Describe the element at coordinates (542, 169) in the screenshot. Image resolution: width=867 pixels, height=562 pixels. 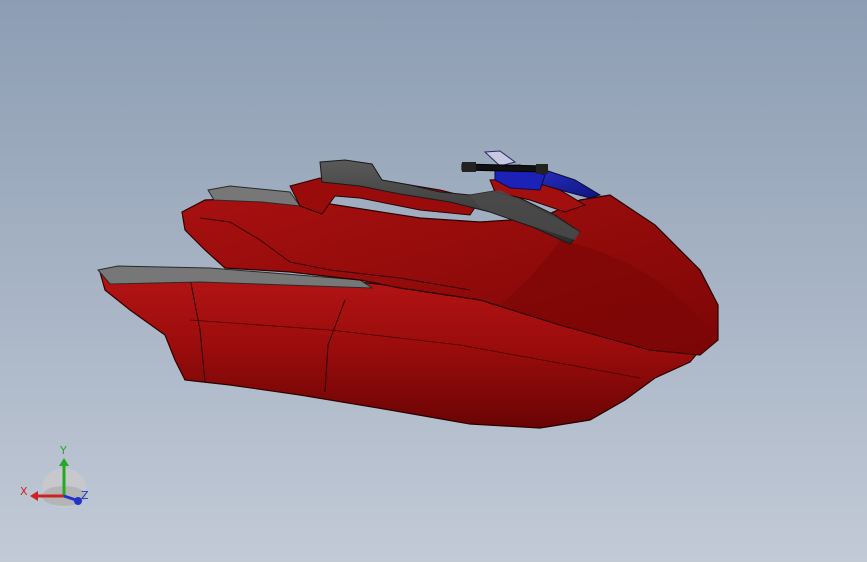
I see `handlebar-grip-right` at that location.